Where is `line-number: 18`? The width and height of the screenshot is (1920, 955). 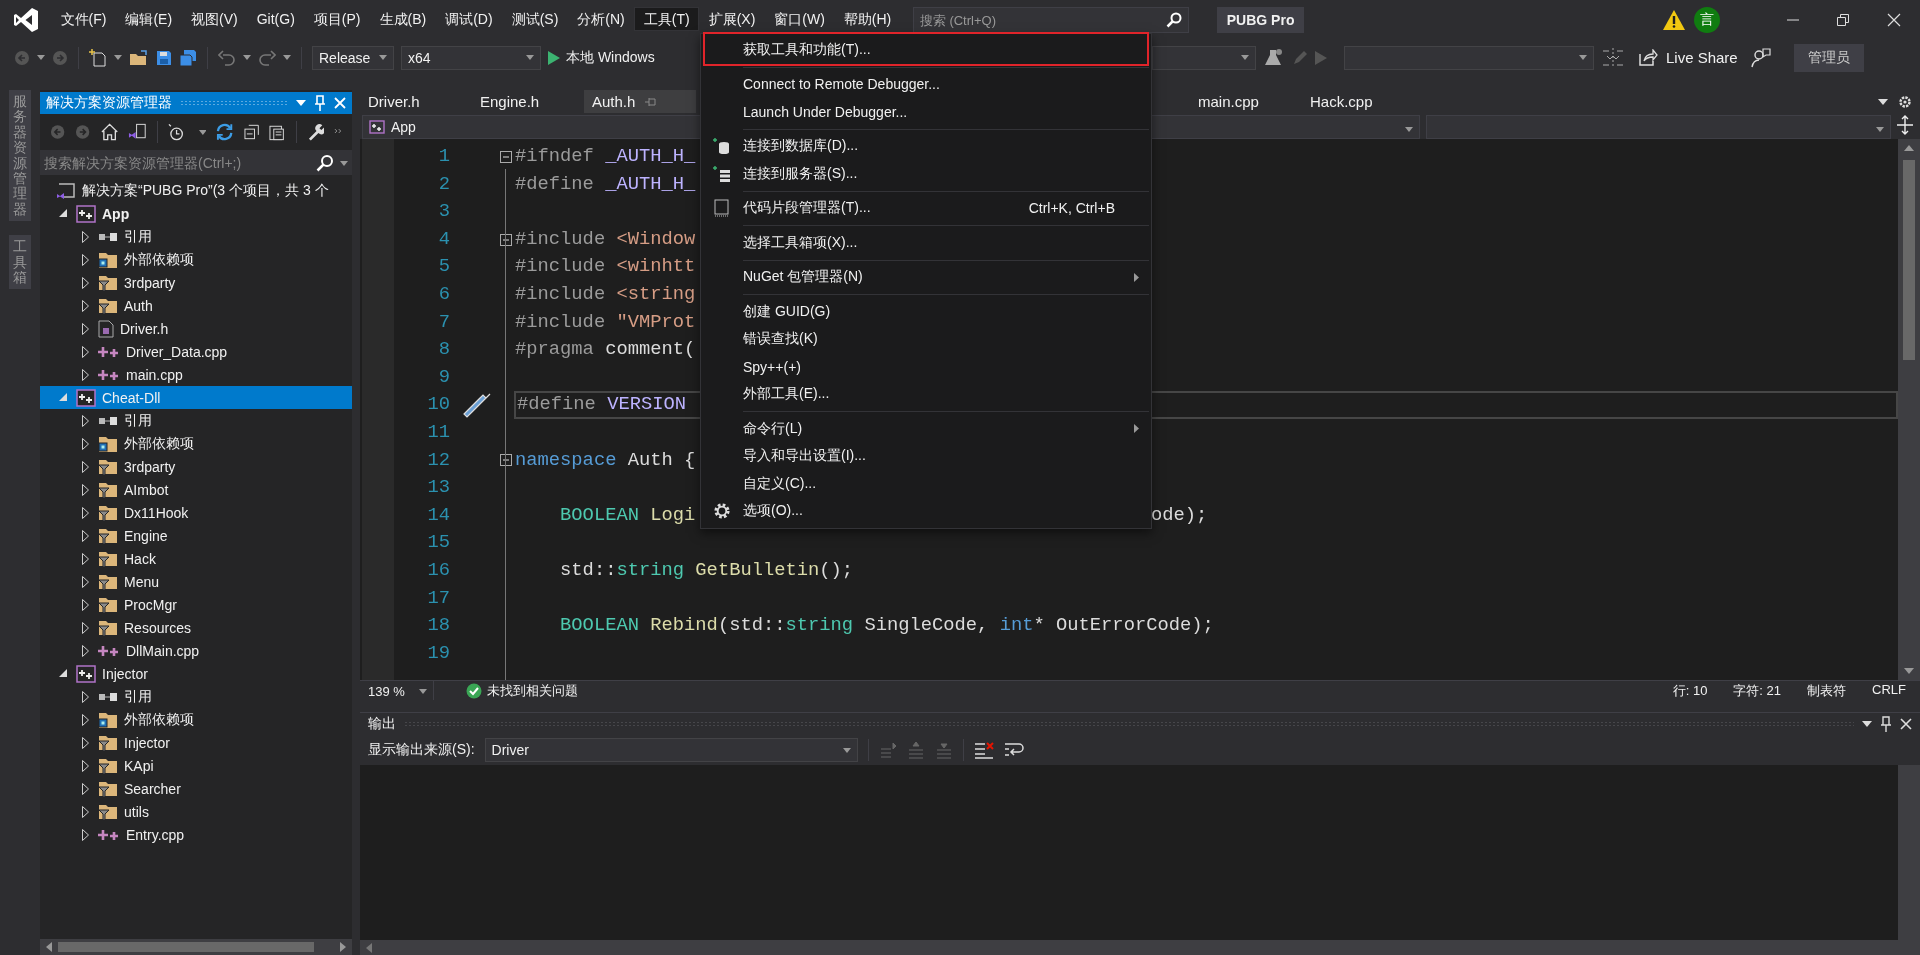
line-number: 18 is located at coordinates (438, 626).